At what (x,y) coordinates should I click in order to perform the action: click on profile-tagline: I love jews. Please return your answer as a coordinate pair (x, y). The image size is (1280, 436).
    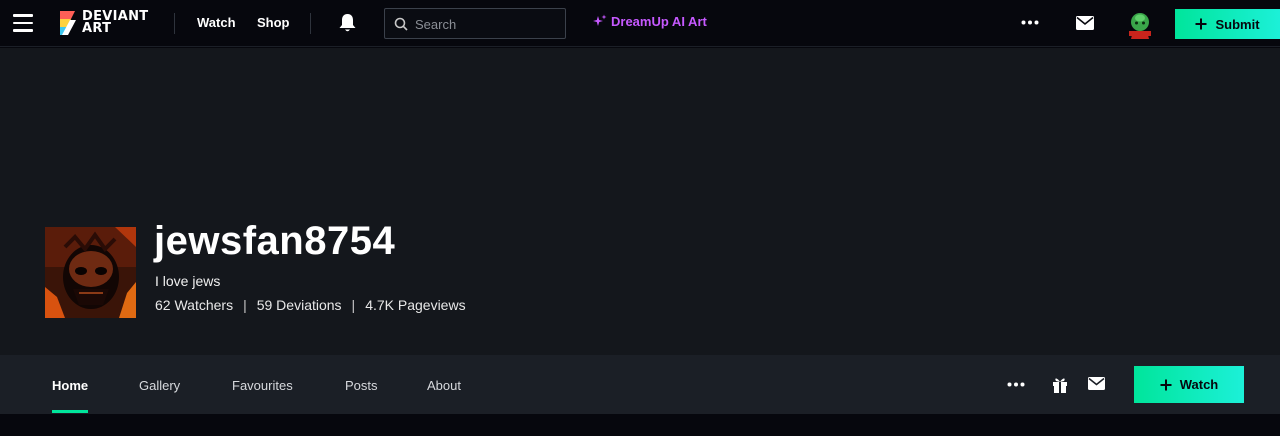
    Looking at the image, I should click on (188, 281).